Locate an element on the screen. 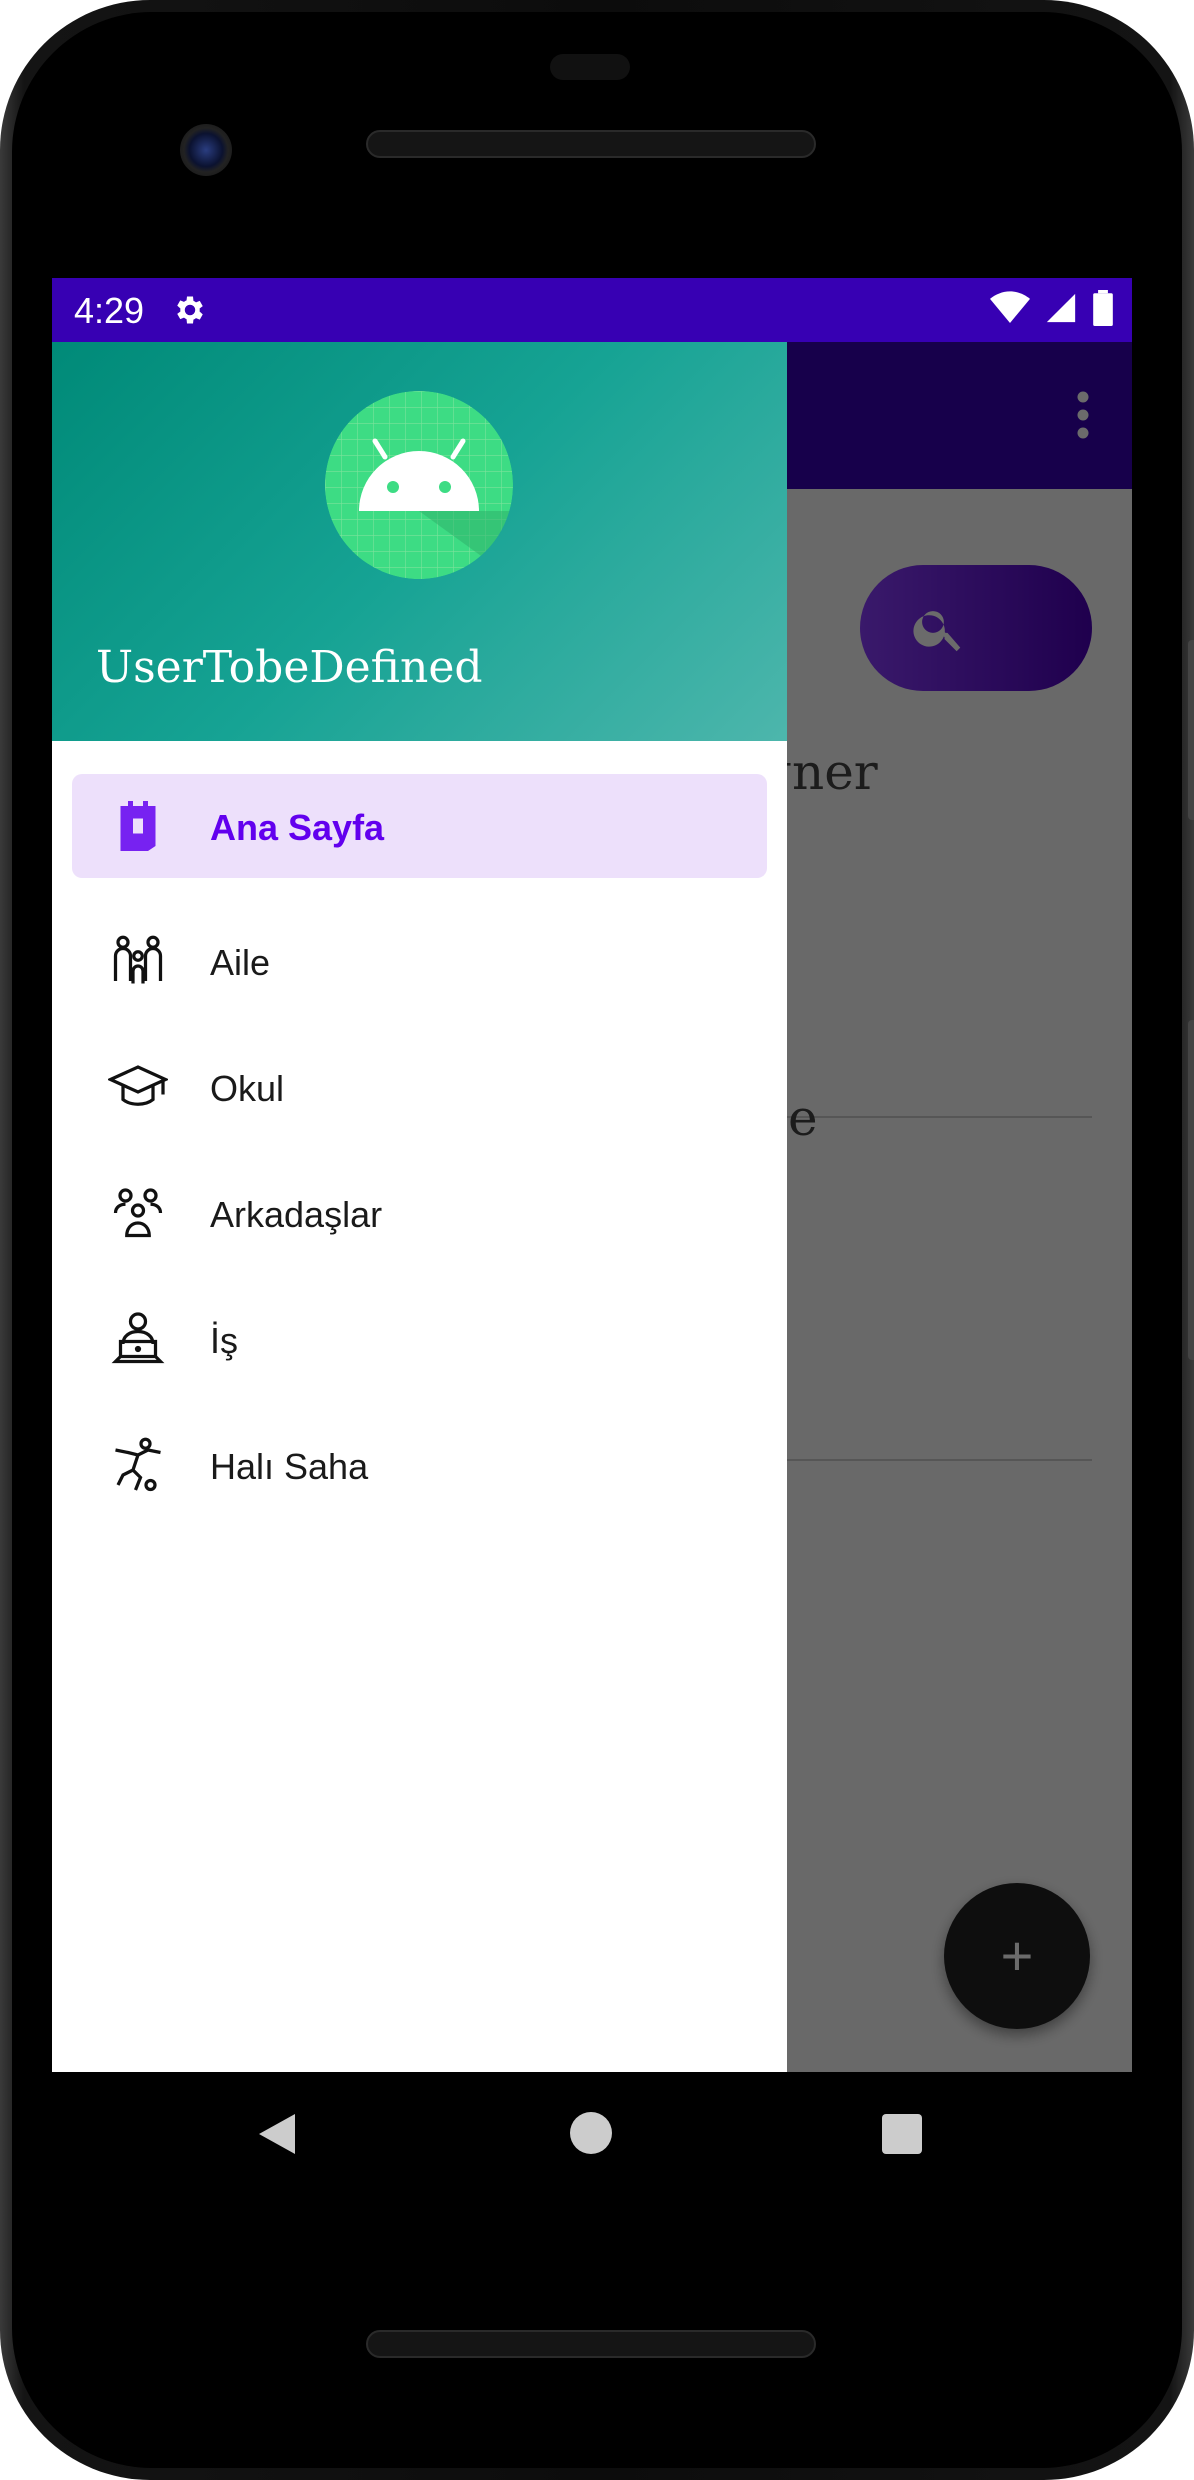  drawer-item-label: Halı Saha is located at coordinates (289, 1466).